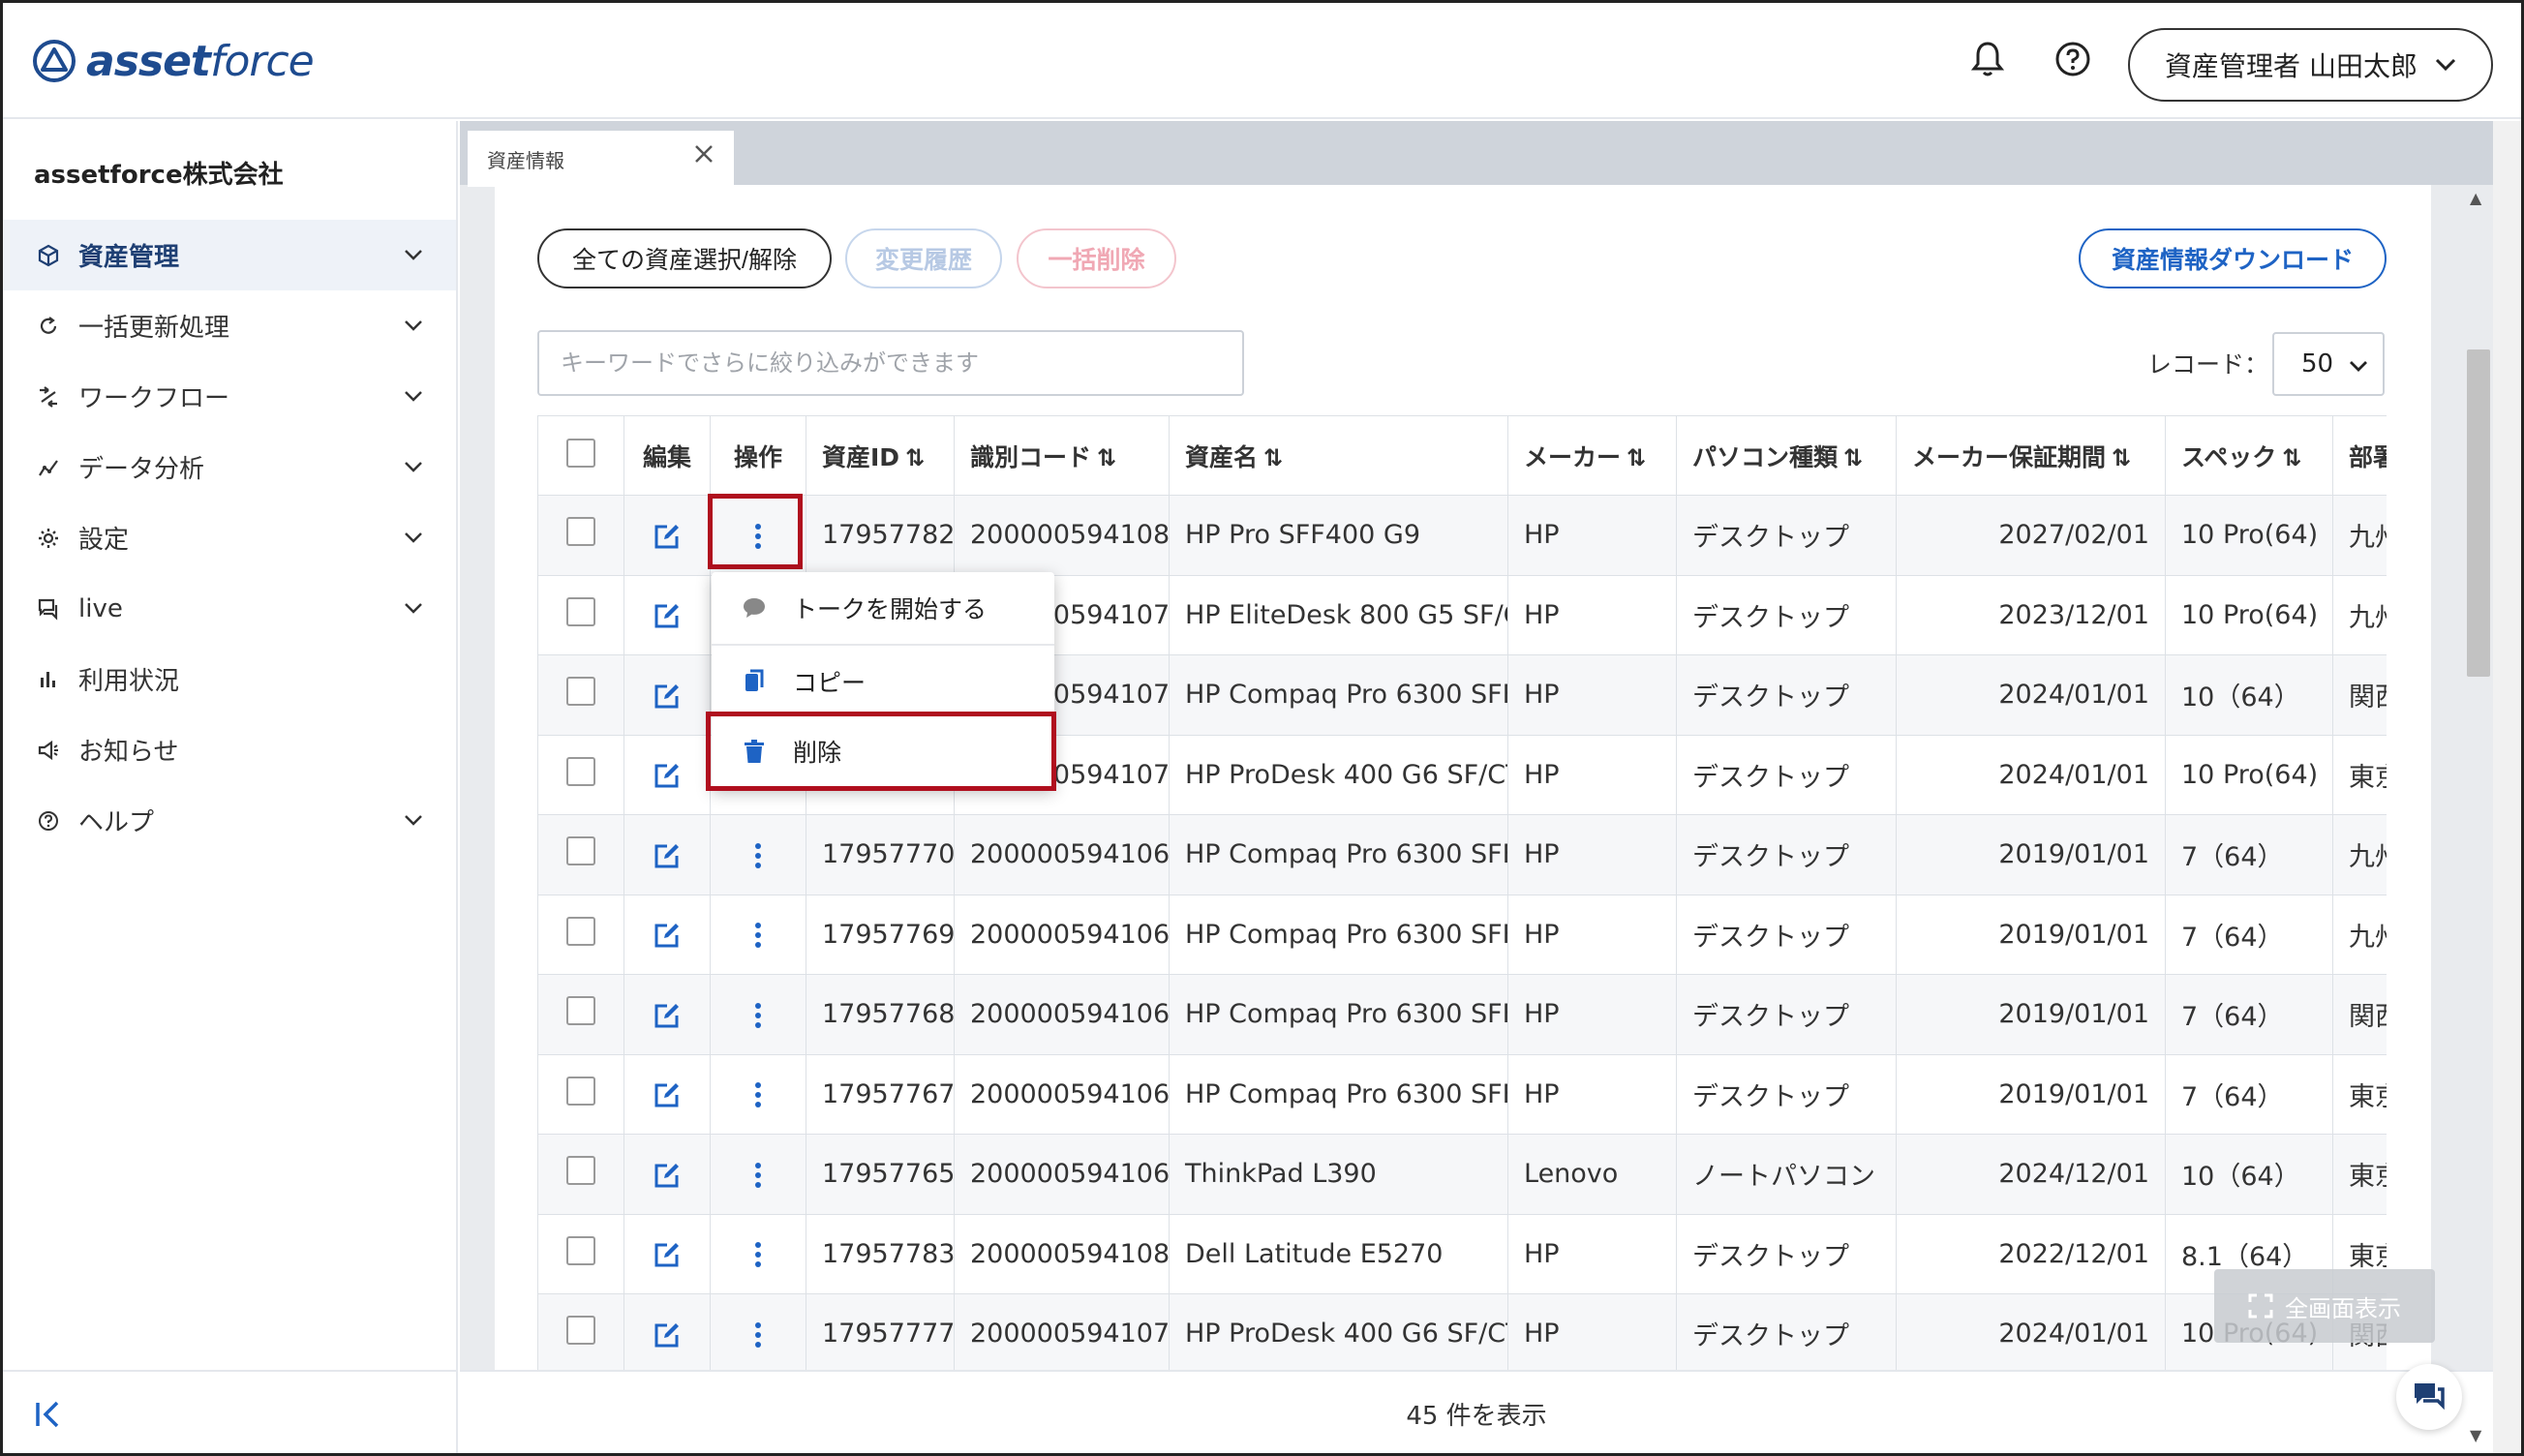  Describe the element at coordinates (2031, 456) in the screenshot. I see `header-warranty: メーカー保証期間 ⇅` at that location.